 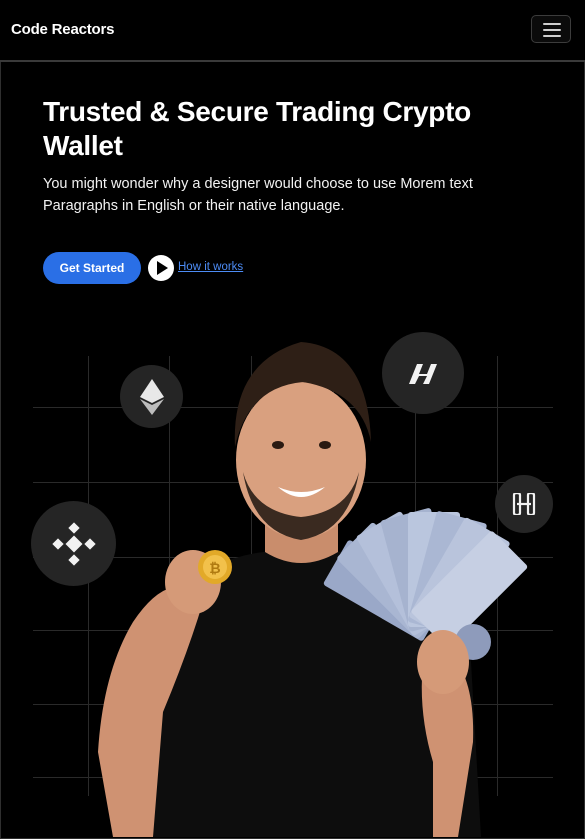 I want to click on ethereum-icon, so click(x=151, y=396).